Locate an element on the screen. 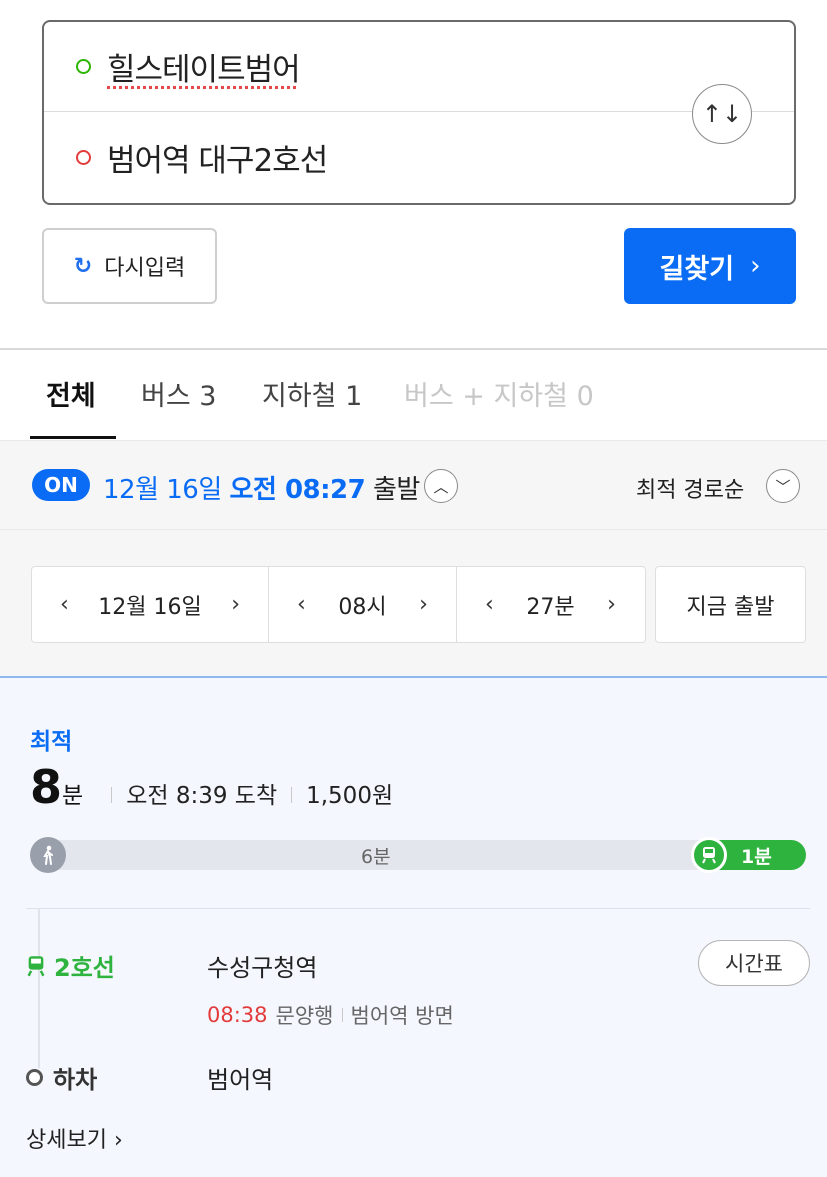 The image size is (827, 1177). chevron-up-icon: ︿ is located at coordinates (441, 486).